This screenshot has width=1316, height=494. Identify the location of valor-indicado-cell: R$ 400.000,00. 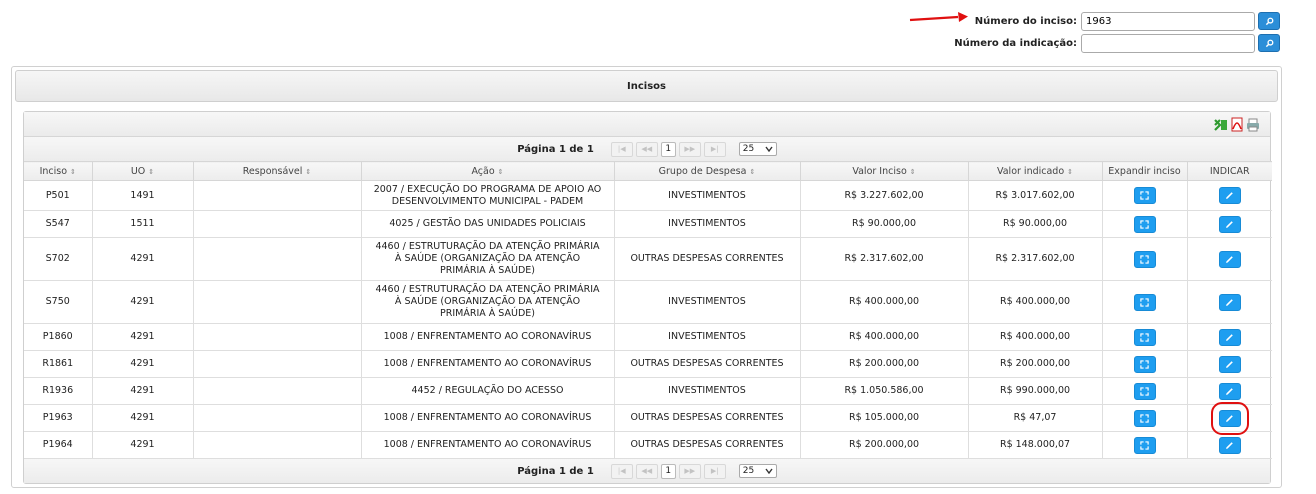
(1035, 302).